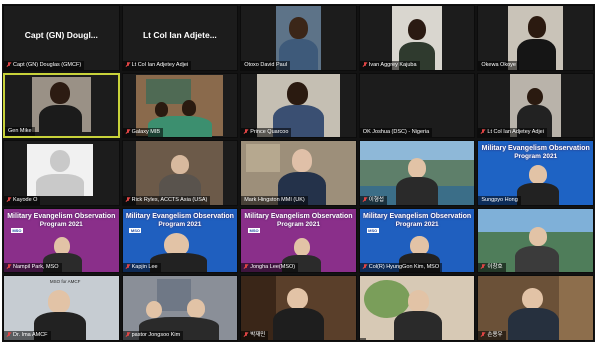  I want to click on participant-tile: OK Joshua (DSC) - Nigeria, so click(417, 105).